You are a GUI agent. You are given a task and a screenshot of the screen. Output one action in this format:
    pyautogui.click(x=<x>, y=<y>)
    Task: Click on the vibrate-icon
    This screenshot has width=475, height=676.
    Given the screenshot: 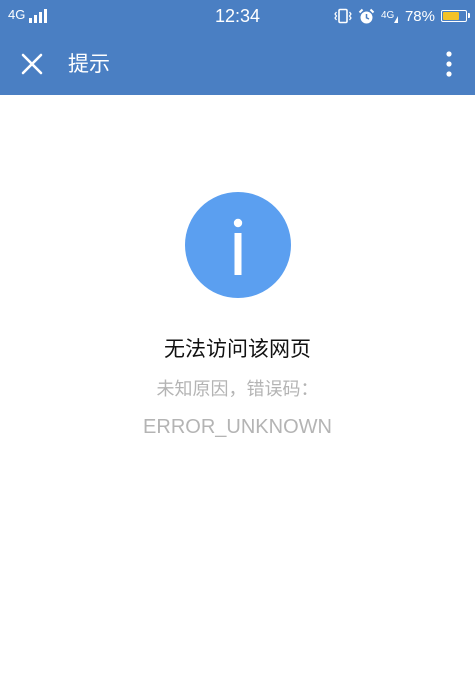 What is the action you would take?
    pyautogui.click(x=343, y=16)
    